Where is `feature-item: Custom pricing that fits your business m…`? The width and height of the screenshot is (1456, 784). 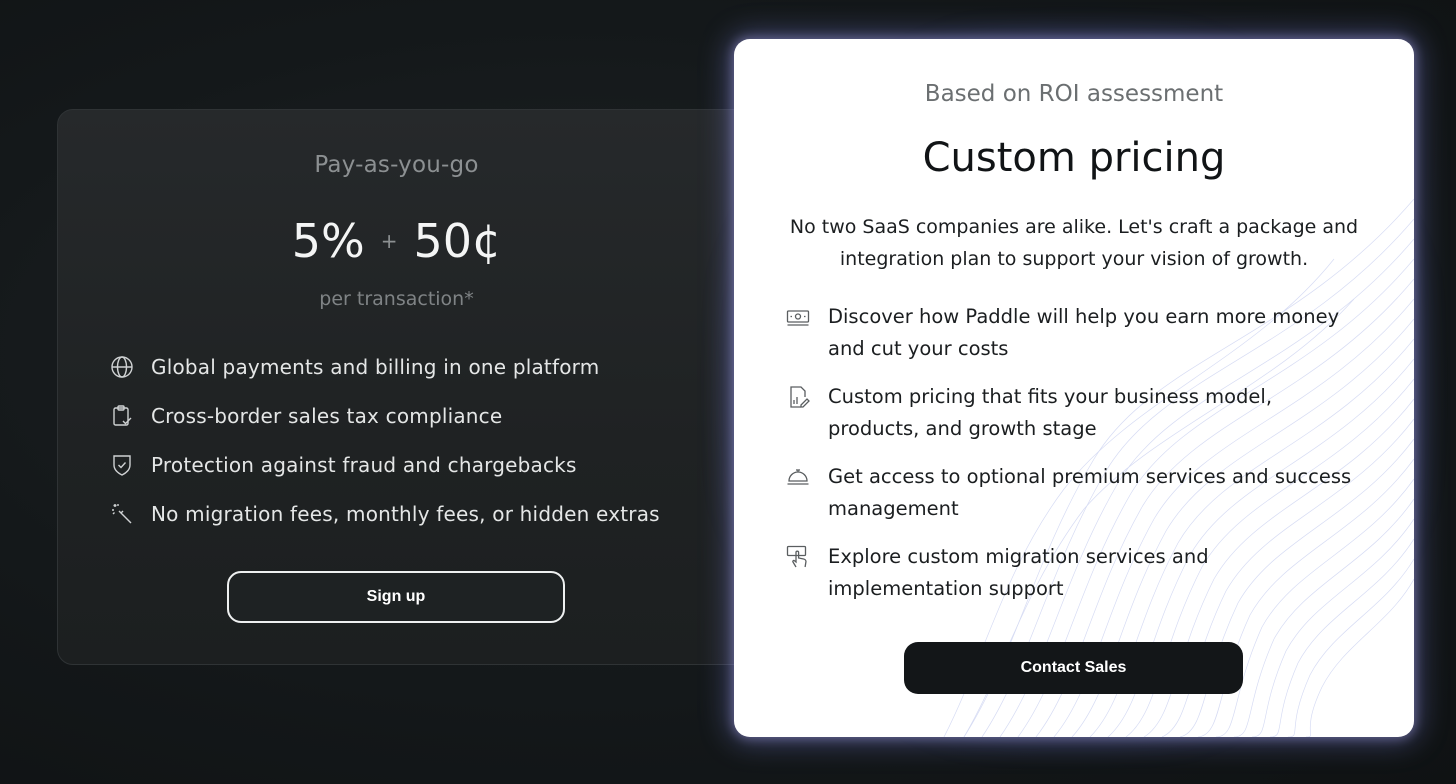
feature-item: Custom pricing that fits your business m… is located at coordinates (1077, 421).